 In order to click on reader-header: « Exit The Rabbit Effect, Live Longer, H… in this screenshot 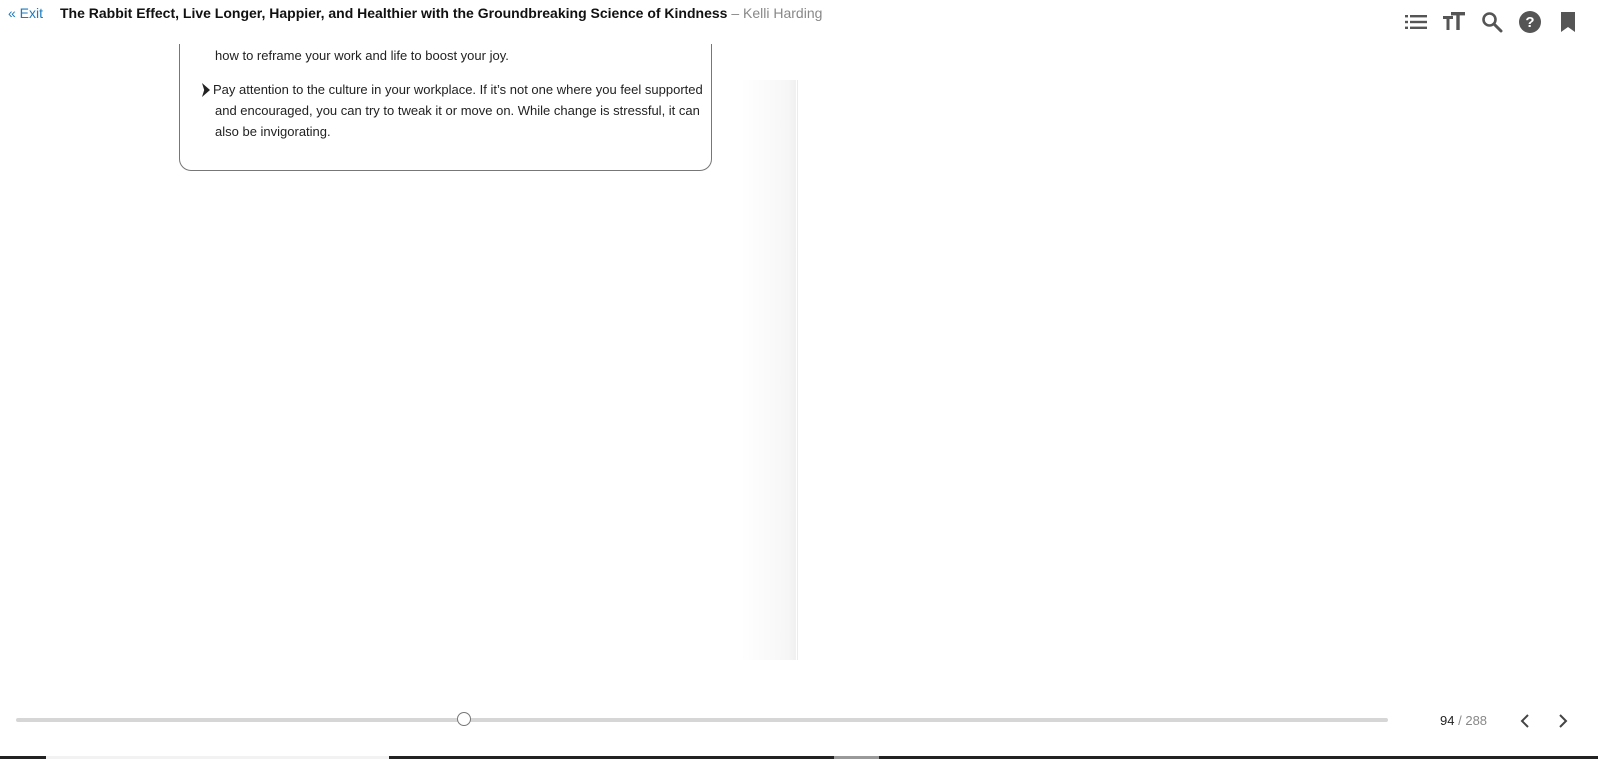, I will do `click(799, 22)`.